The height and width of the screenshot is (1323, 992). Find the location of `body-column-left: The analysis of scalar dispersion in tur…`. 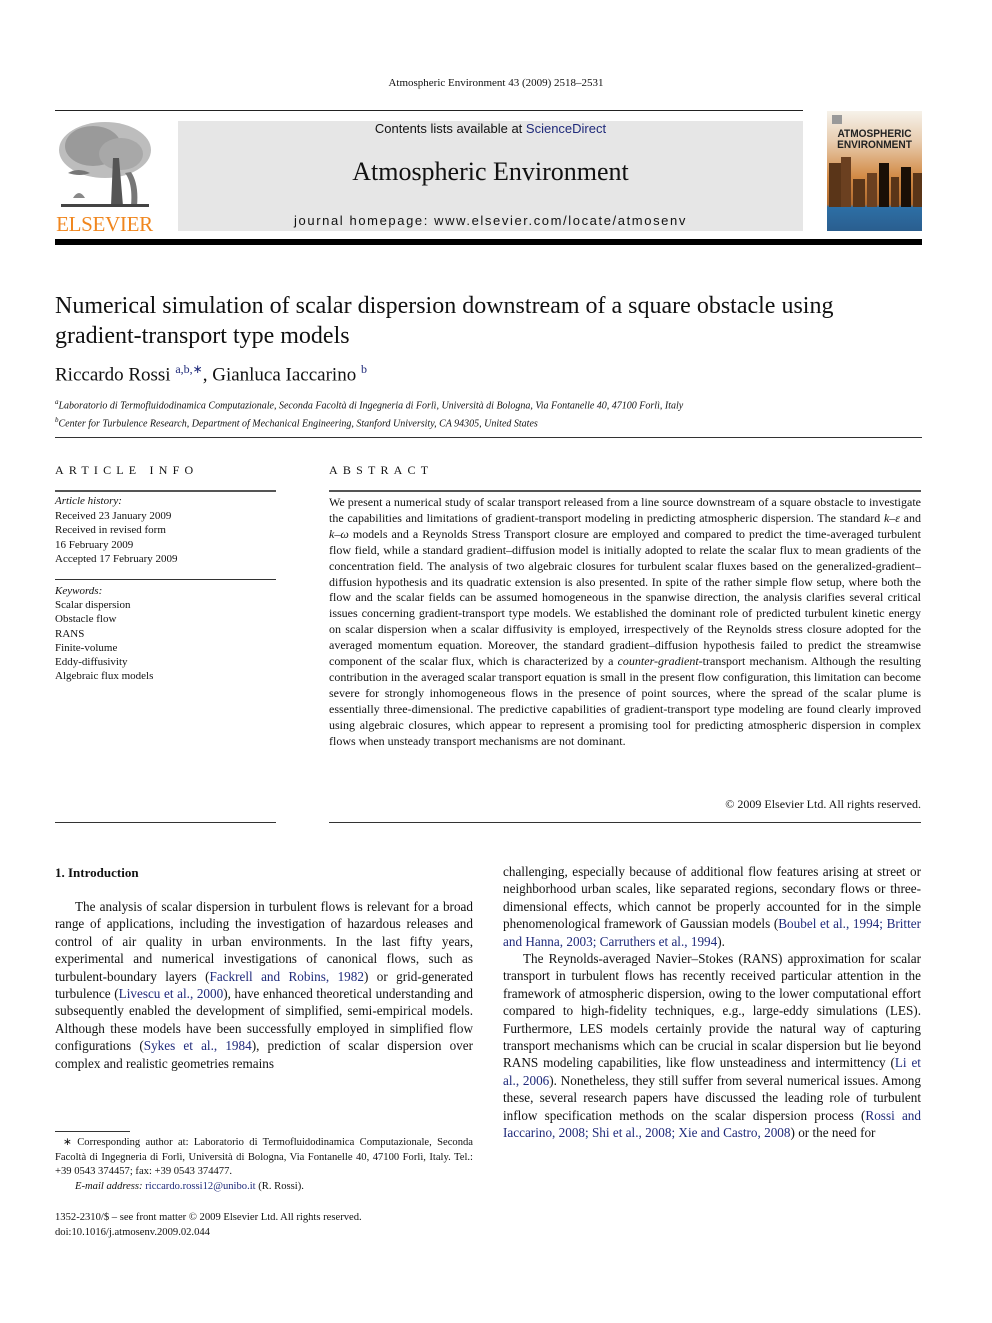

body-column-left: The analysis of scalar dispersion in tur… is located at coordinates (264, 985).